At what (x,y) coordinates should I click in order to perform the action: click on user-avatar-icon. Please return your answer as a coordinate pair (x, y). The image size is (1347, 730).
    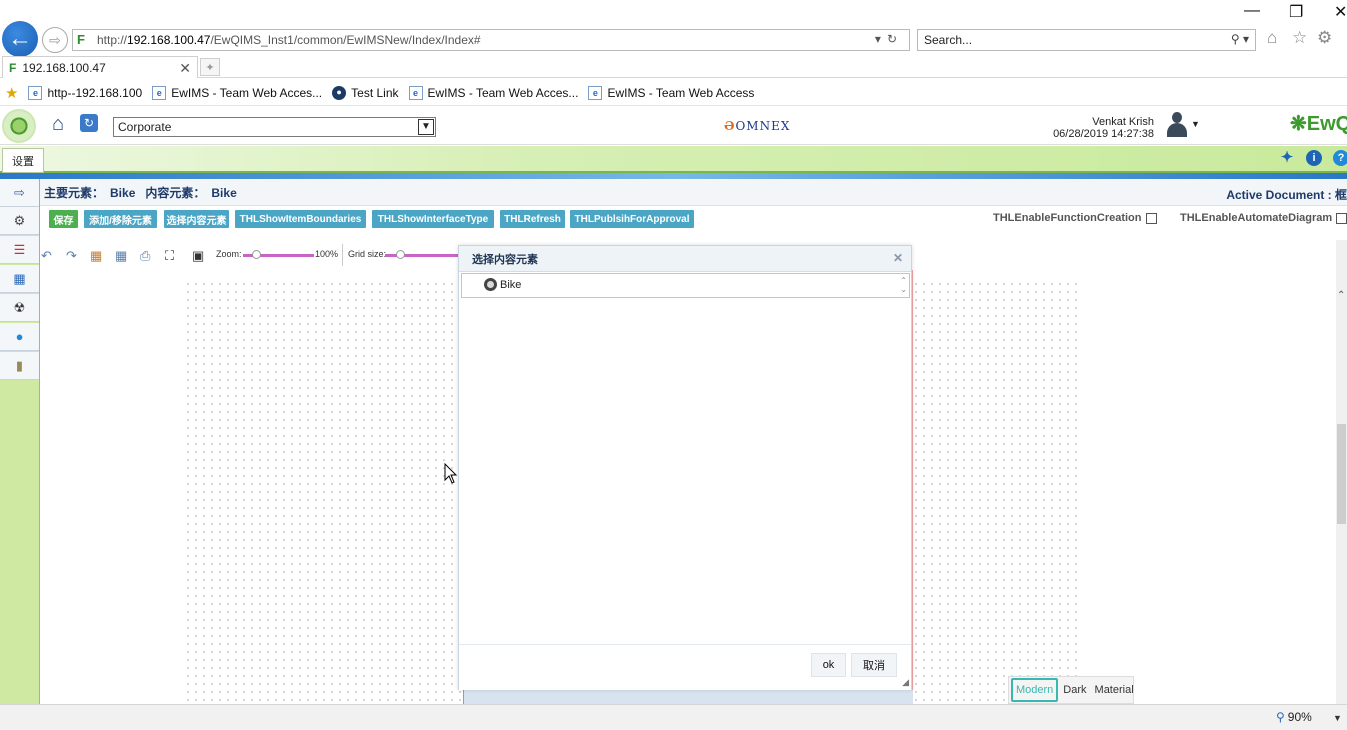
    Looking at the image, I should click on (1177, 124).